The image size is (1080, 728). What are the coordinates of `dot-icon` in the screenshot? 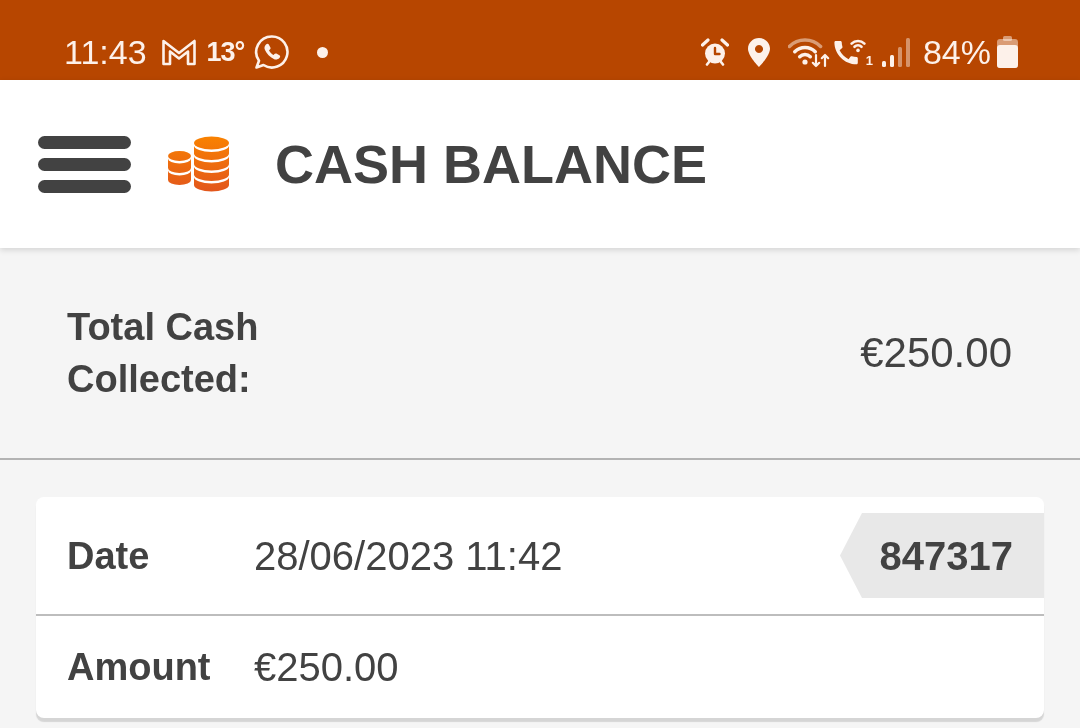 It's located at (323, 52).